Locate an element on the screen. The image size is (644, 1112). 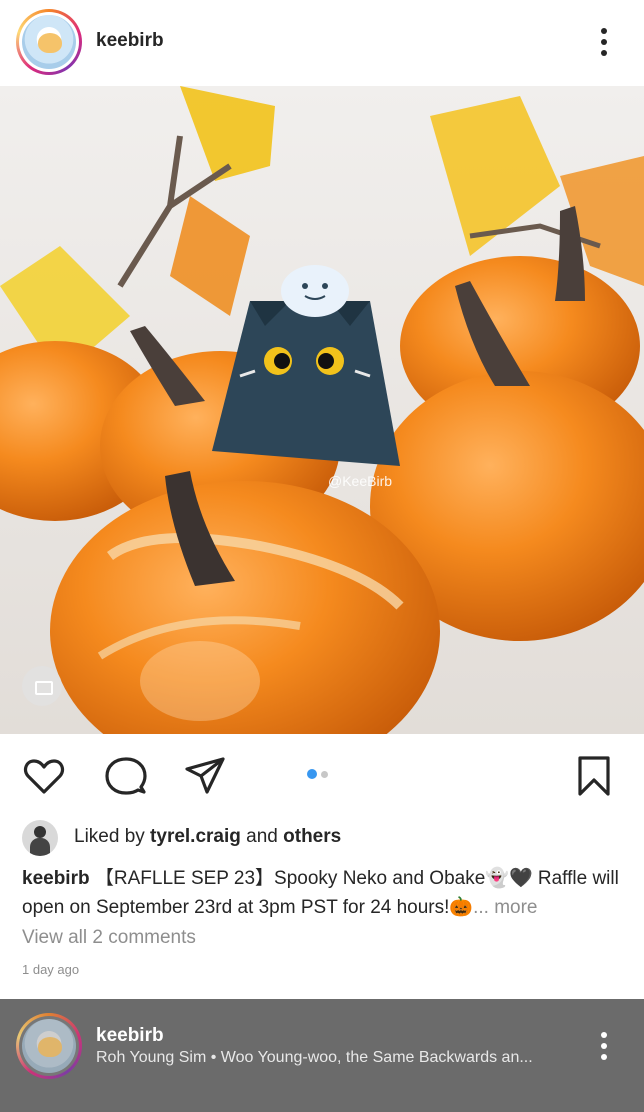
carousel-dot-active is located at coordinates (312, 774).